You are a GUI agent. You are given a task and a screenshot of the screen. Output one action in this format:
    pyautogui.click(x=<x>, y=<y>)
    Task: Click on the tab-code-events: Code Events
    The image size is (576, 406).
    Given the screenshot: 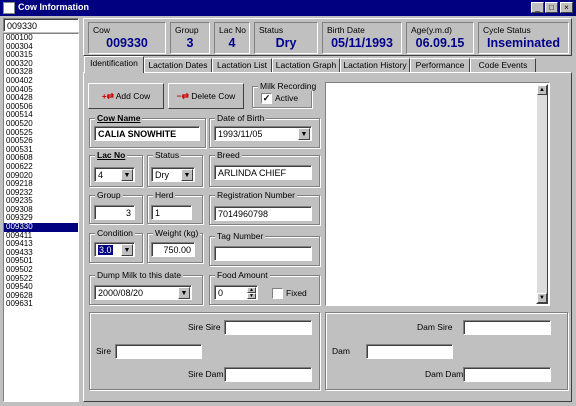 What is the action you would take?
    pyautogui.click(x=503, y=65)
    